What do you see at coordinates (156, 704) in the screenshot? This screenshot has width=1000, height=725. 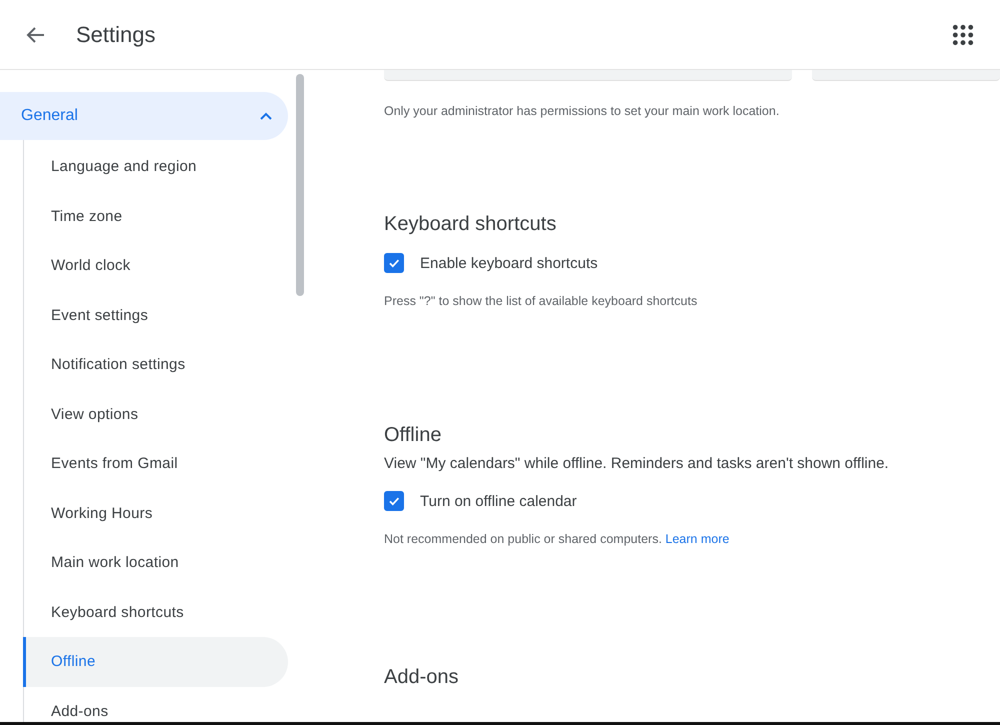 I see `sidebar-item: Add-ons` at bounding box center [156, 704].